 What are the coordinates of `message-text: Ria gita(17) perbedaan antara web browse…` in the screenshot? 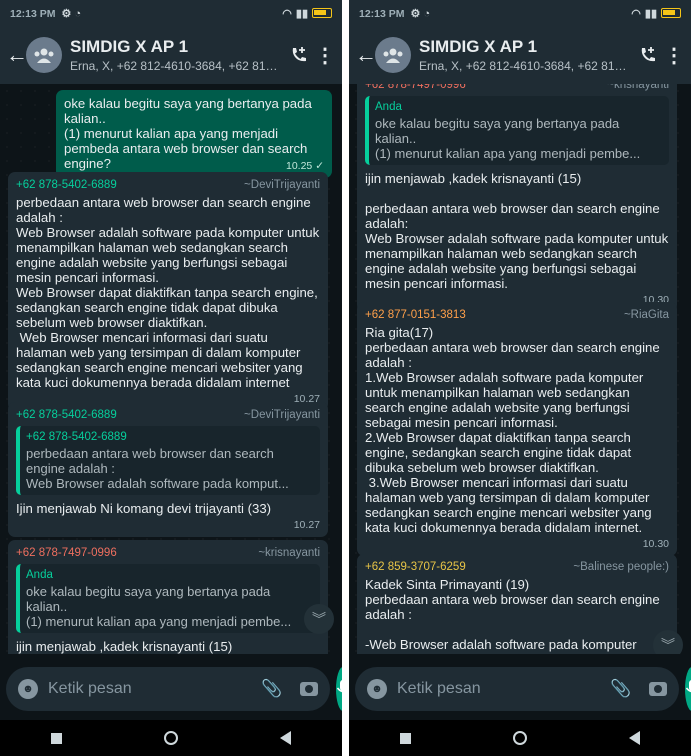 It's located at (512, 430).